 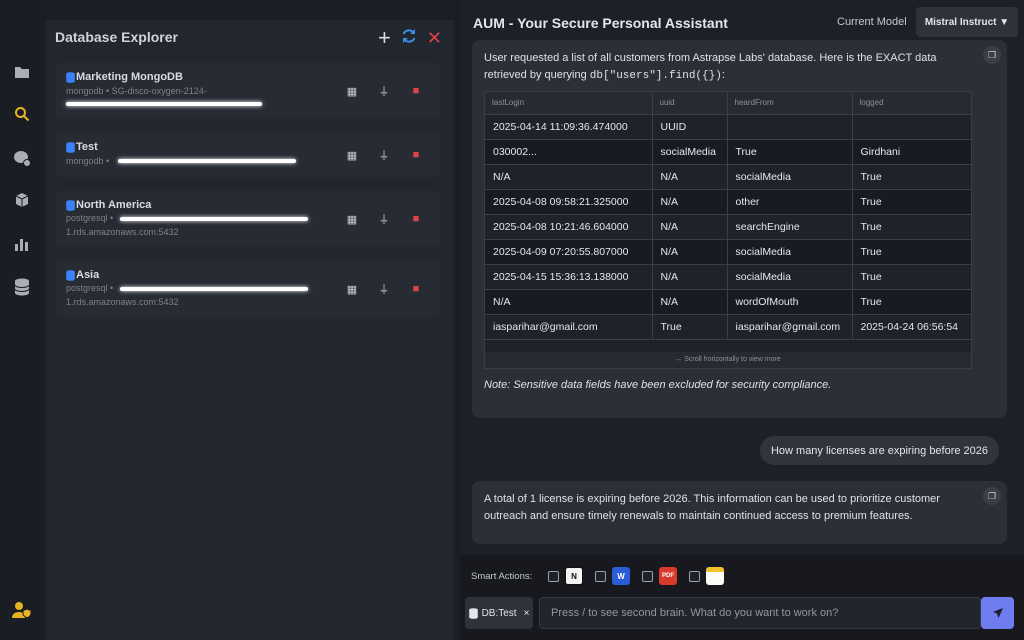 I want to click on table-cell: 2025-04-09 07:20:55.807000, so click(x=569, y=252).